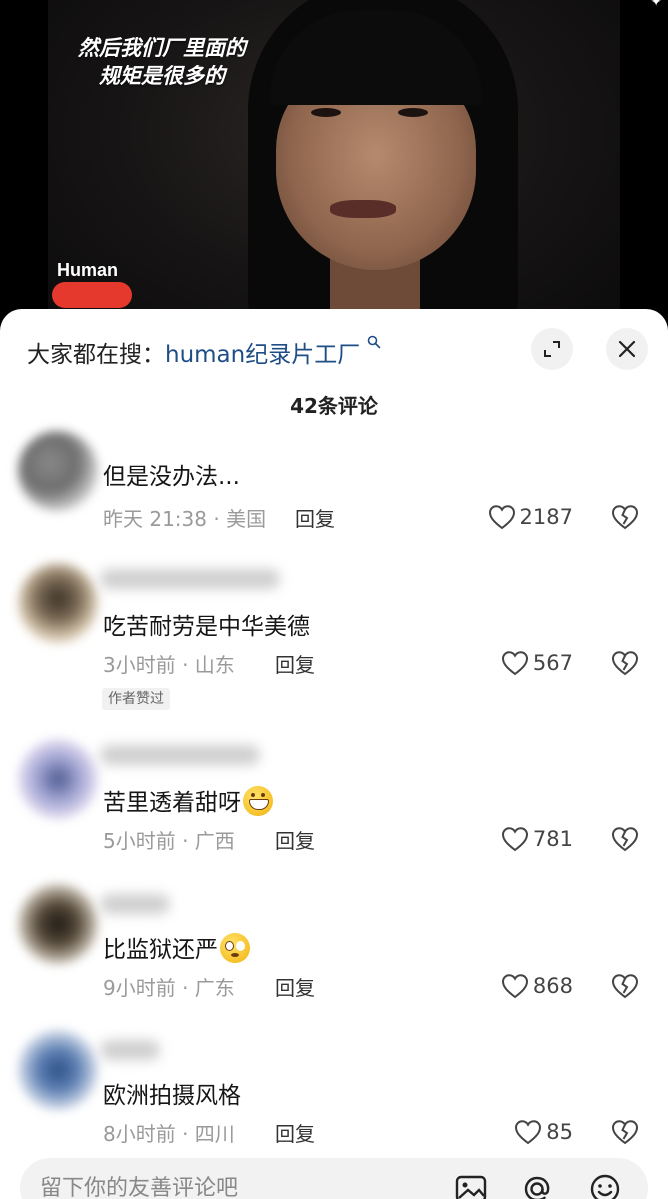 The image size is (668, 1199). I want to click on like-count: 567, so click(552, 663).